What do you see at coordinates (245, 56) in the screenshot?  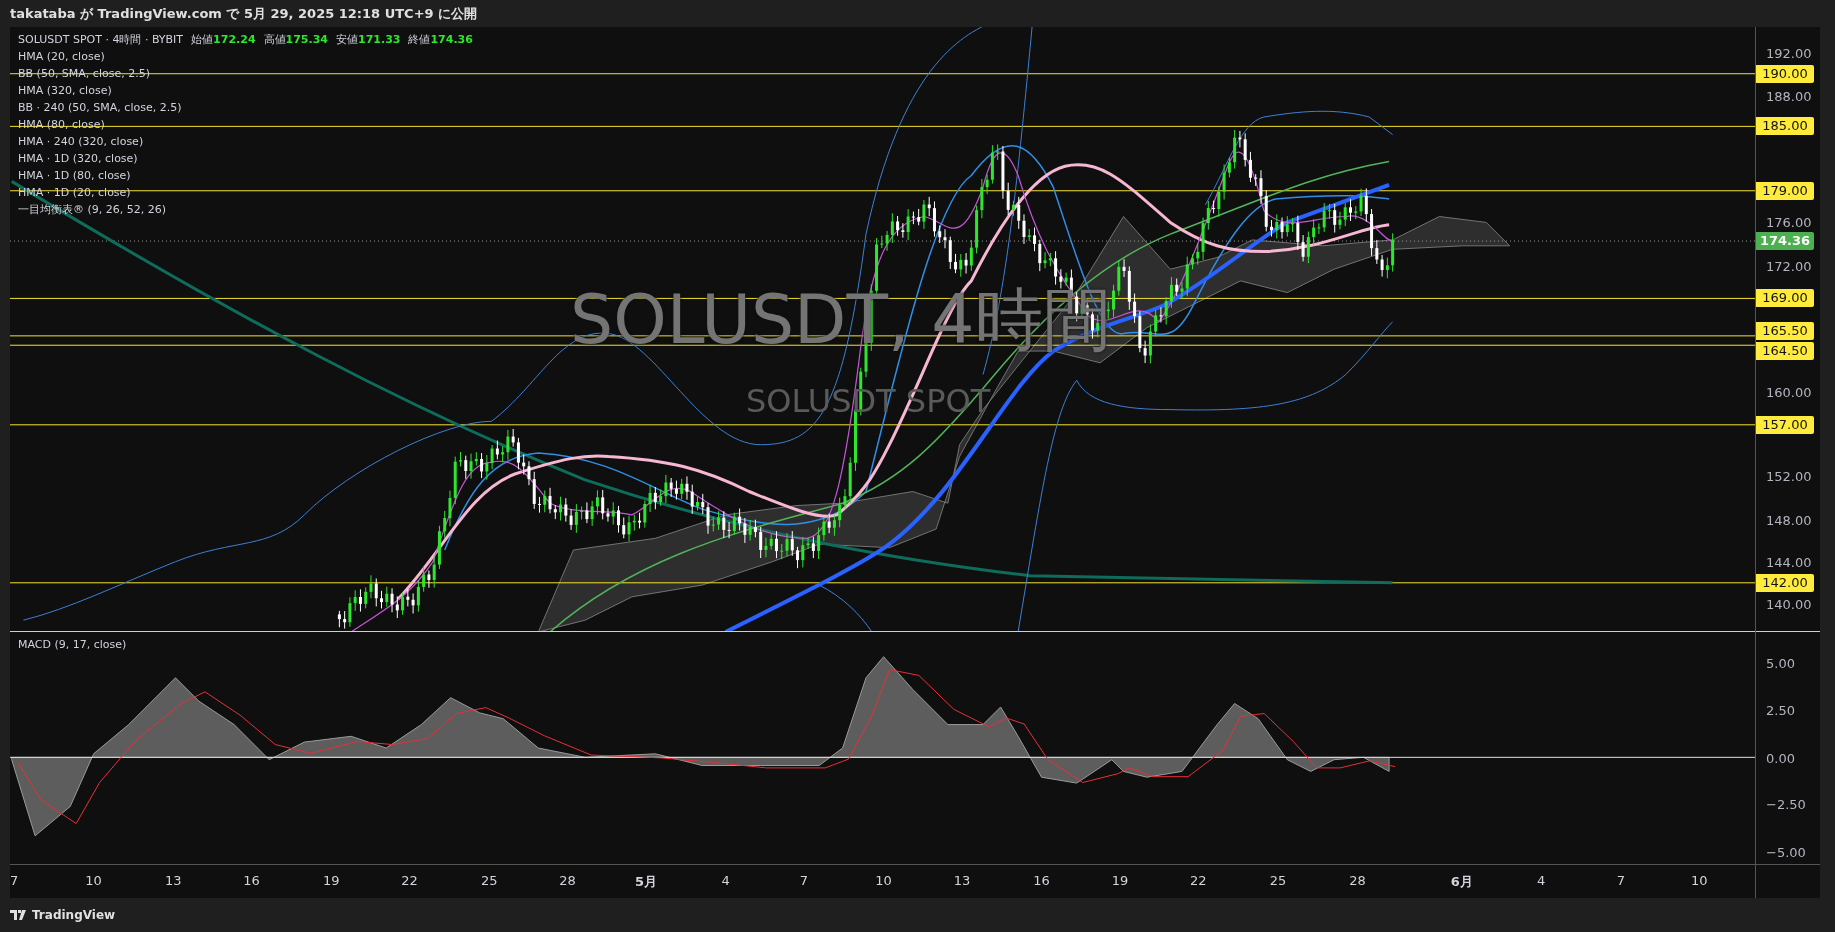 I see `indicator-label: HMA (20, close)` at bounding box center [245, 56].